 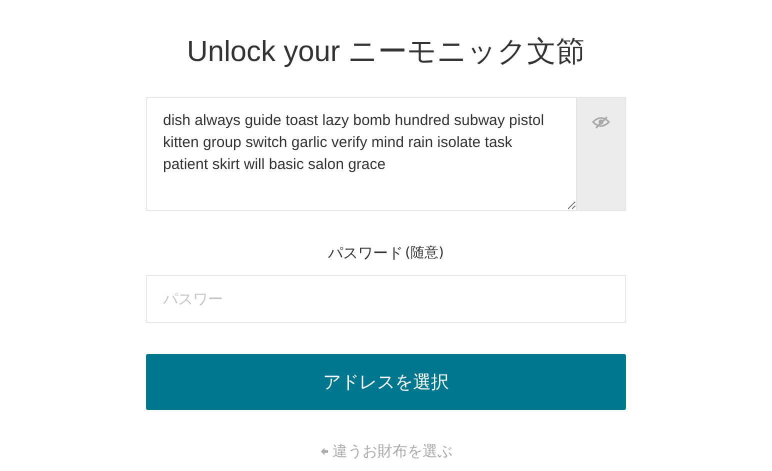 I want to click on page-title: Unlock your ニーモニック文節, so click(x=386, y=52).